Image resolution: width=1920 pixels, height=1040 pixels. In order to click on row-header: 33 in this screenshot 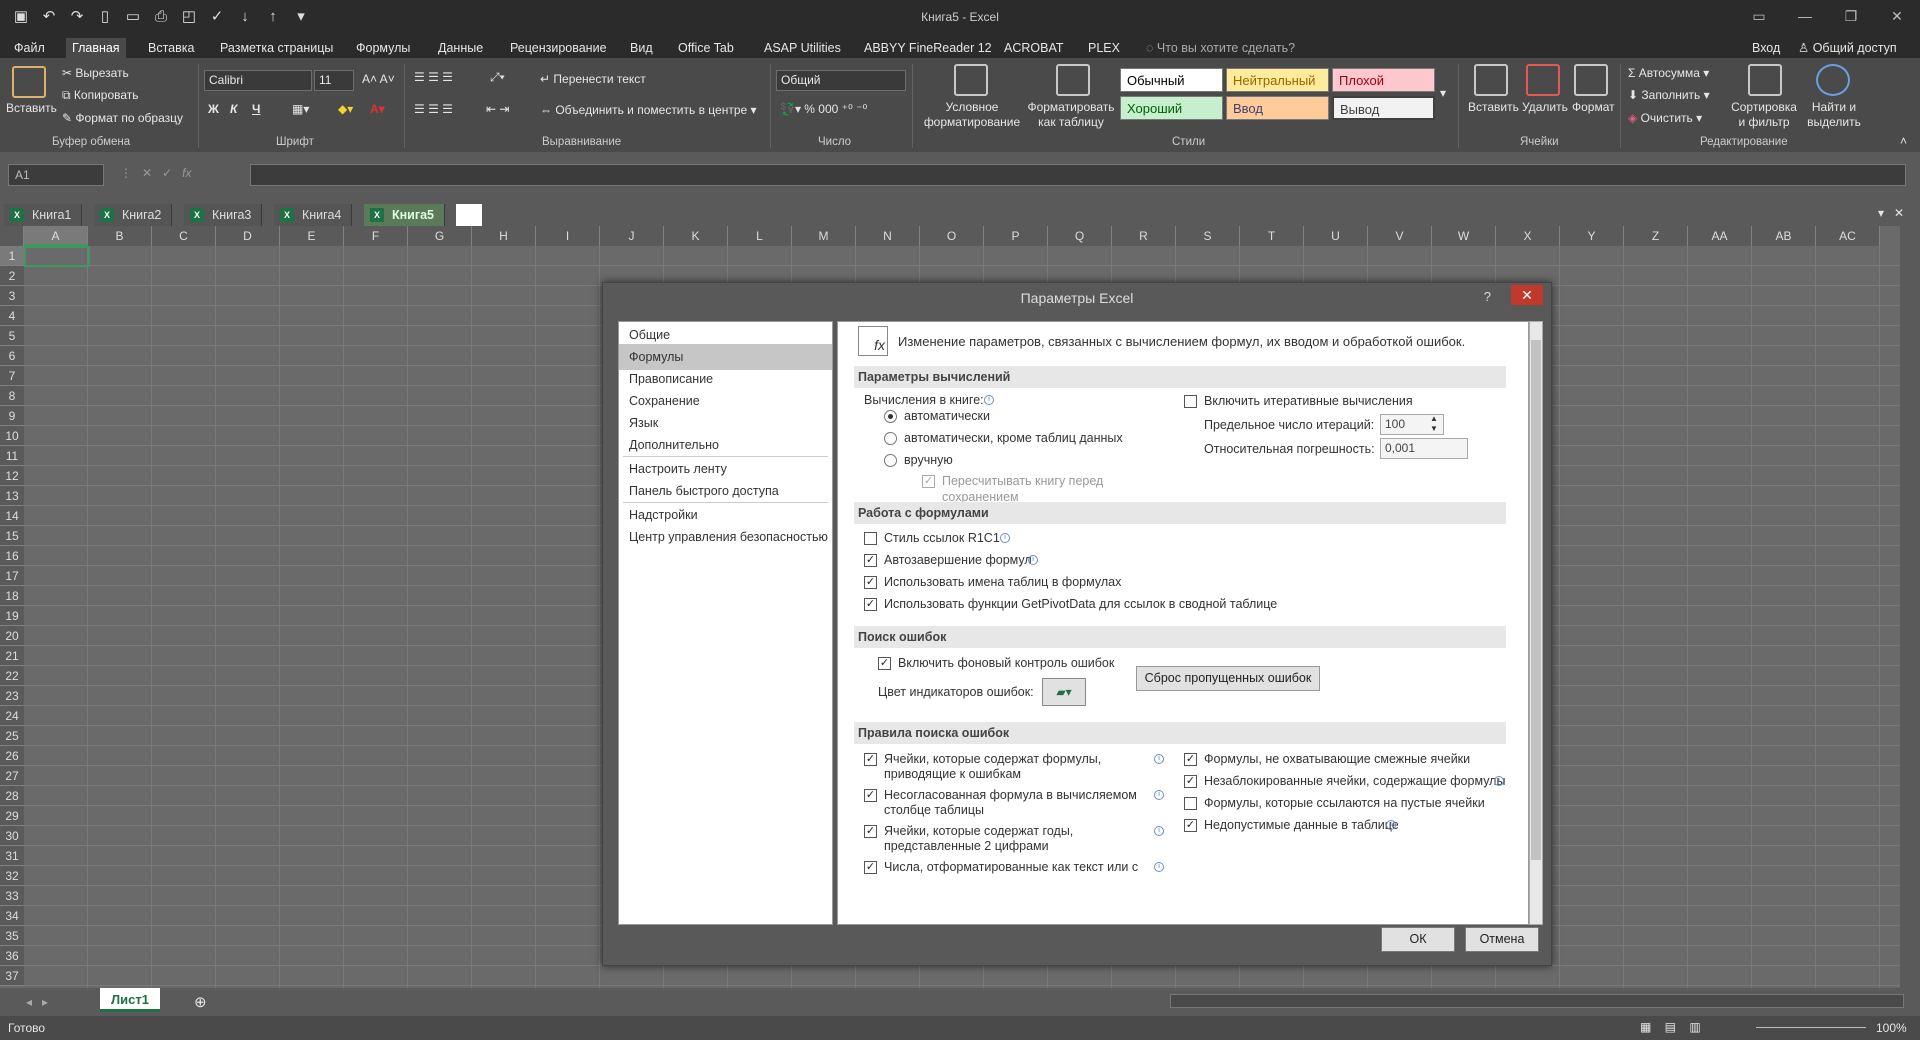, I will do `click(12, 896)`.